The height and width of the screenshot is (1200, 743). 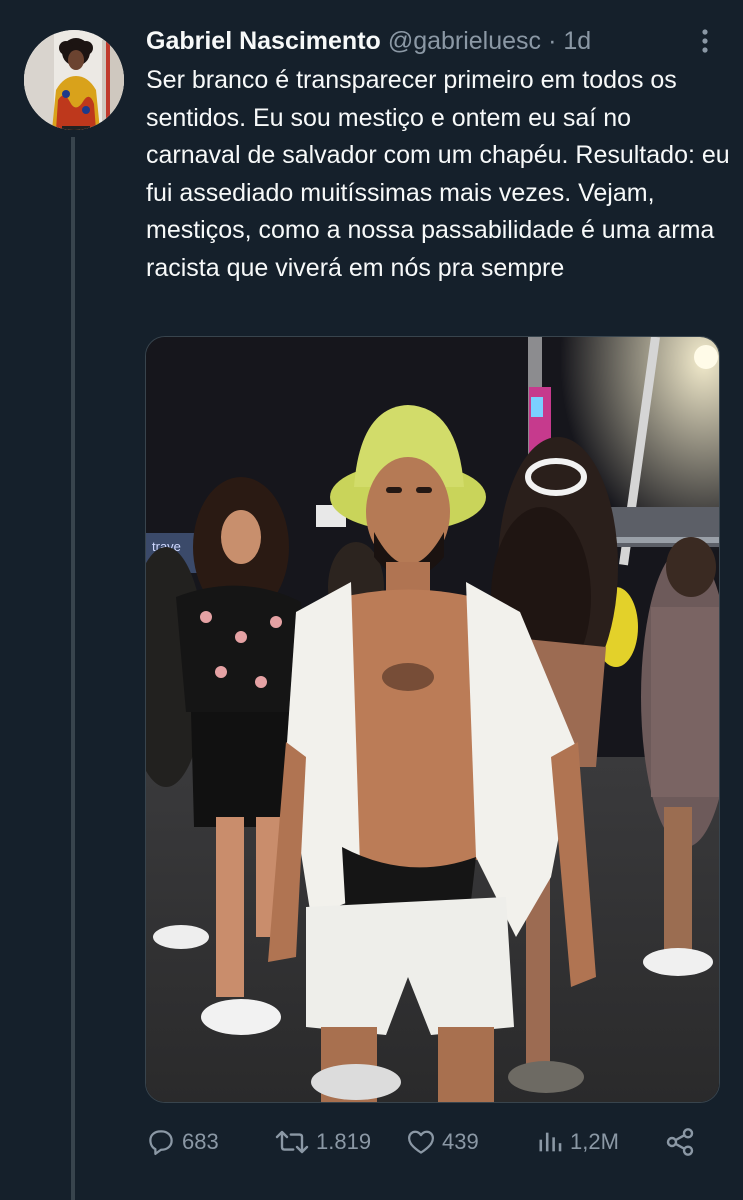 I want to click on views-count: 1,2M, so click(x=594, y=1141).